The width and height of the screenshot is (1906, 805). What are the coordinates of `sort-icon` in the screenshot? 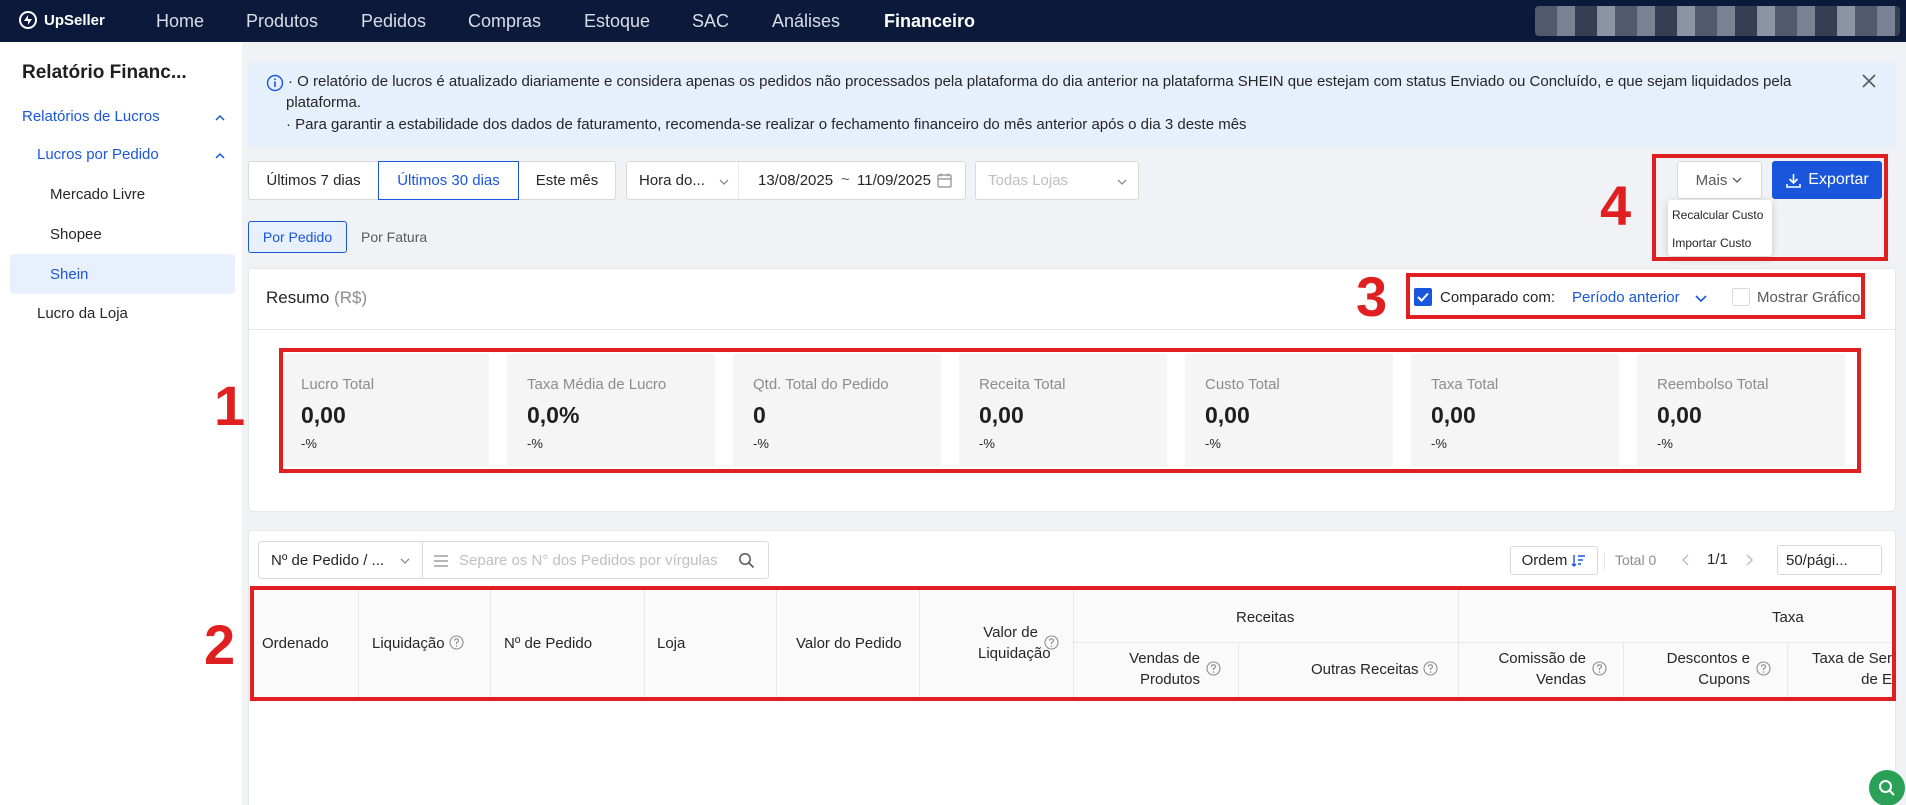 It's located at (1578, 561).